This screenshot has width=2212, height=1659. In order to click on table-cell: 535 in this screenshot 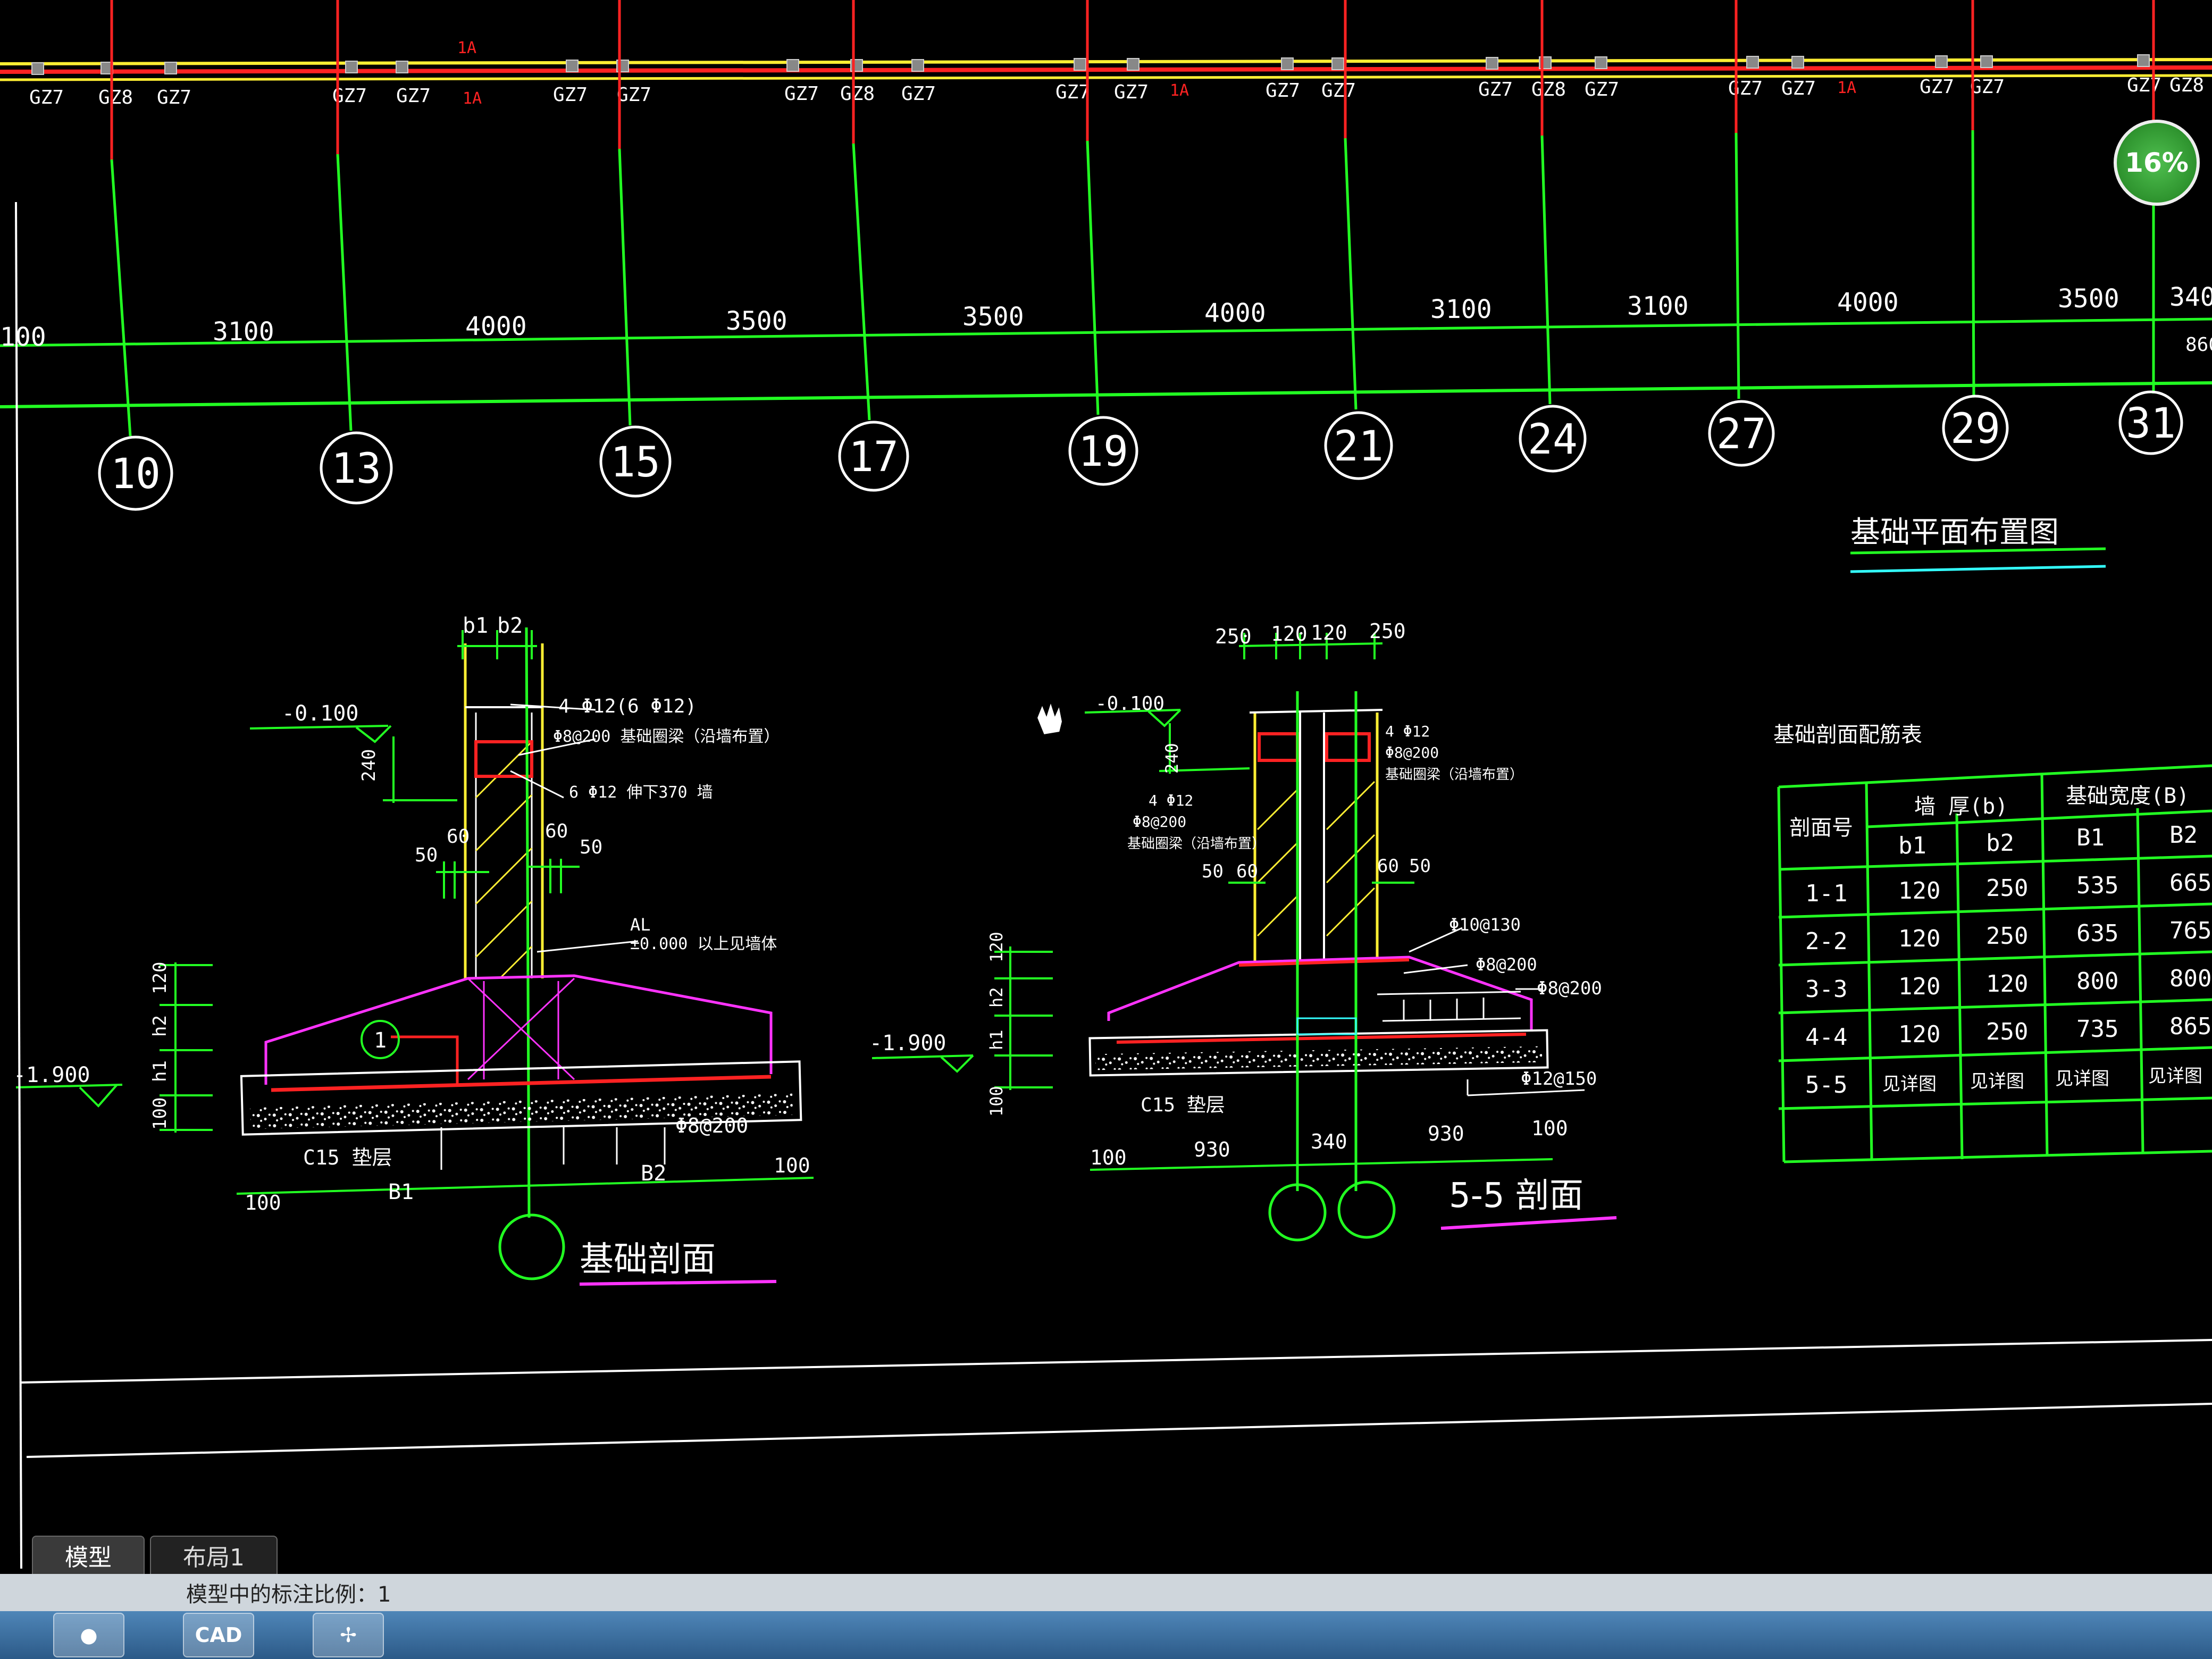, I will do `click(2097, 885)`.